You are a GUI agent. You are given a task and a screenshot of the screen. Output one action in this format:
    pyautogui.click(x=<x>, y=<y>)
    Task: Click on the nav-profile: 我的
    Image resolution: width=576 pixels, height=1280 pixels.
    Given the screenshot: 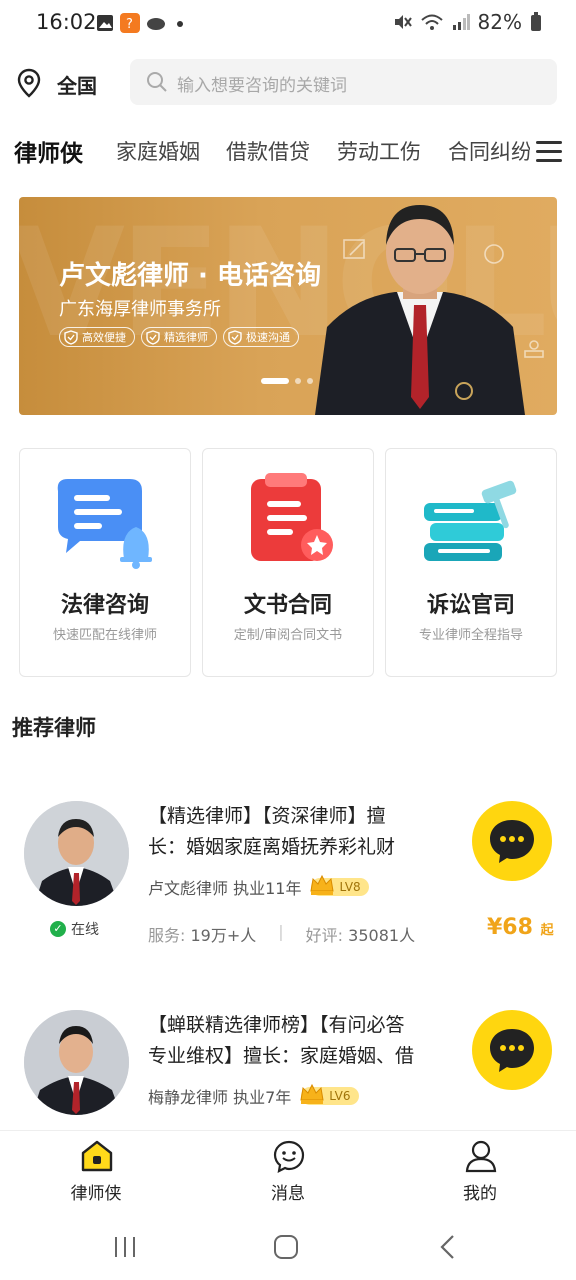 What is the action you would take?
    pyautogui.click(x=480, y=1173)
    